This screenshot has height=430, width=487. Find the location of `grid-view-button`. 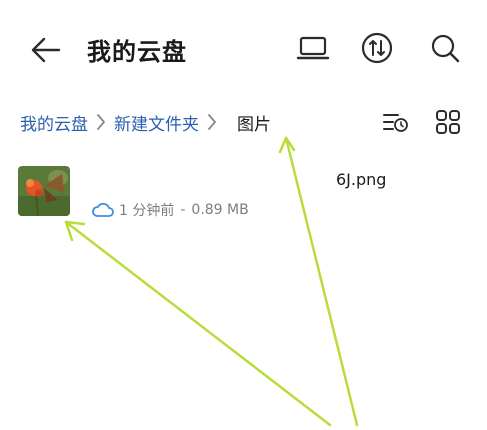

grid-view-button is located at coordinates (448, 122).